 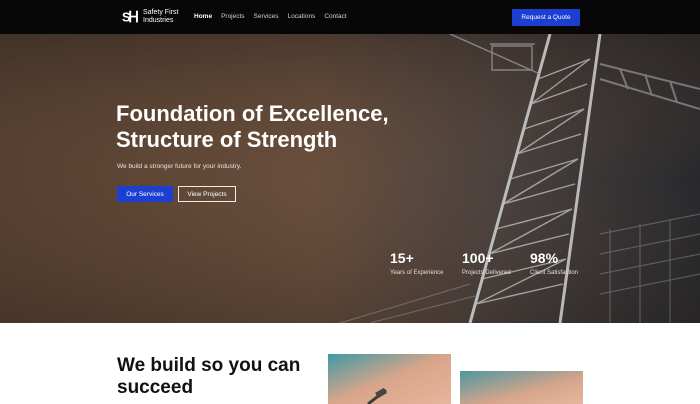 I want to click on nav-link-contact: Contact, so click(x=335, y=16).